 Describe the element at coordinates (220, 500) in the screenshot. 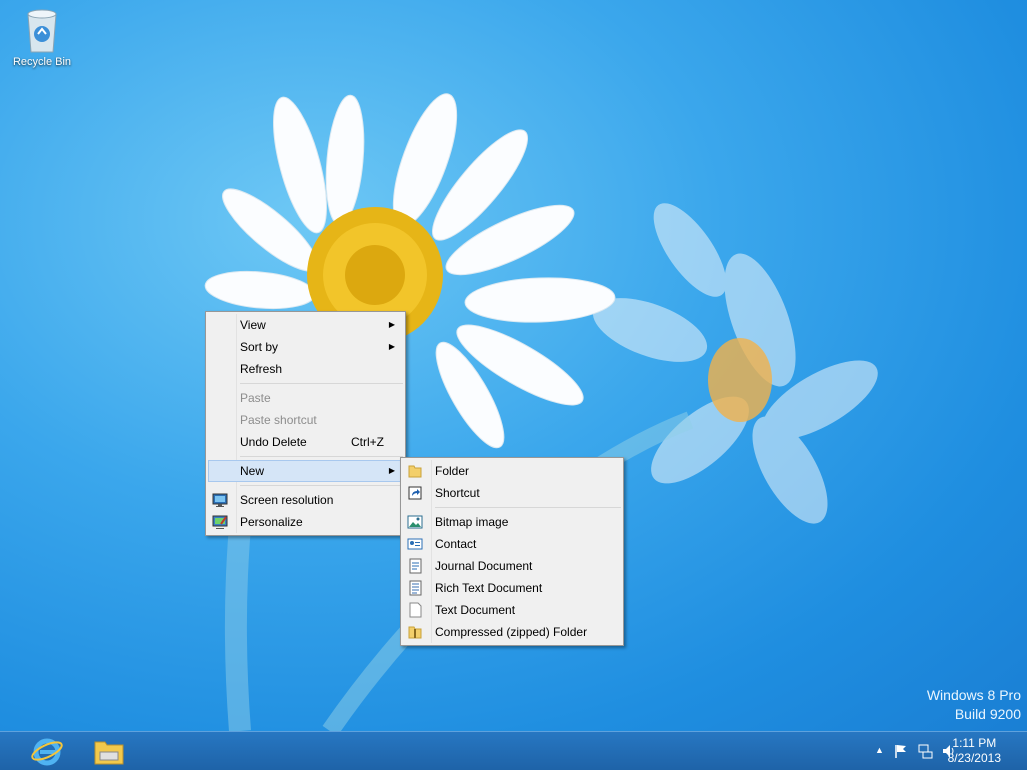

I see `monitor-icon` at that location.